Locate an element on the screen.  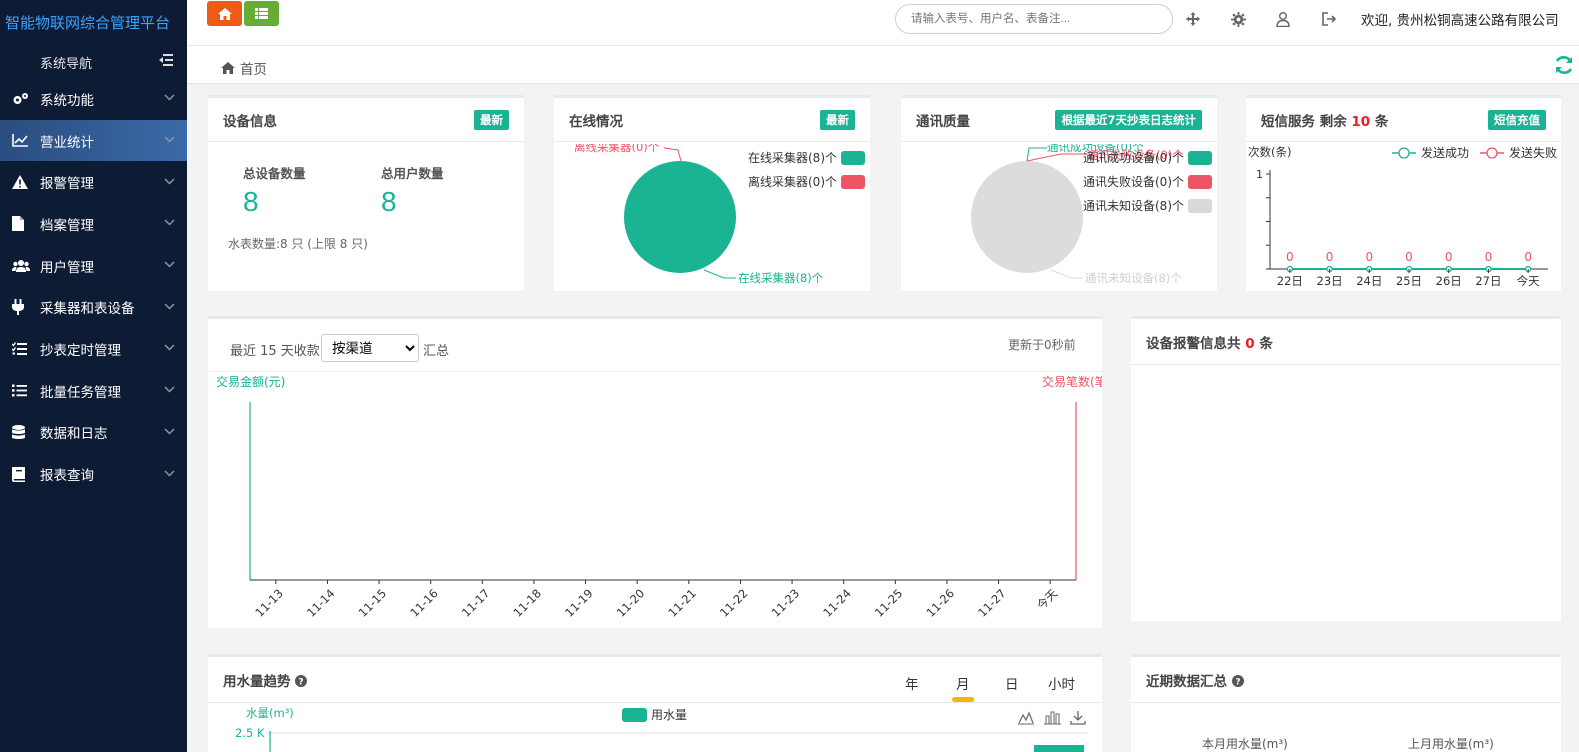
legend-sms-fail-symbol is located at coordinates (1492, 153).